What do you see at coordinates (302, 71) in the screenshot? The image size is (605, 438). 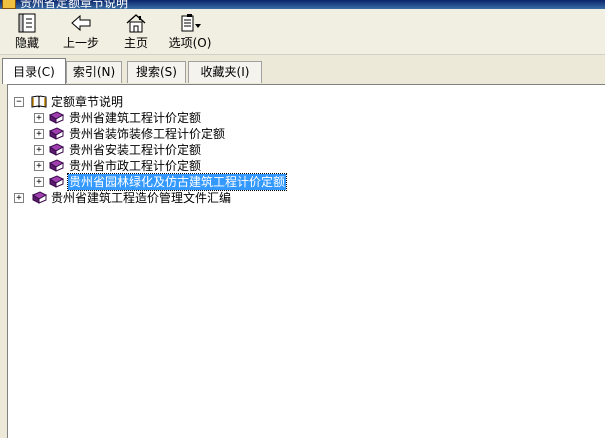 I see `navigation-tabs: 目录(C) 索引(N) 搜索(S) 收藏夹(I)` at bounding box center [302, 71].